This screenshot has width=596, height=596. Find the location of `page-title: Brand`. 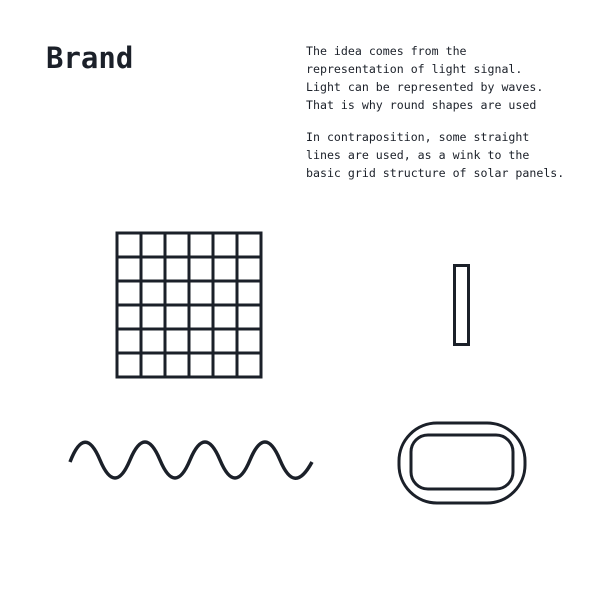

page-title: Brand is located at coordinates (90, 58).